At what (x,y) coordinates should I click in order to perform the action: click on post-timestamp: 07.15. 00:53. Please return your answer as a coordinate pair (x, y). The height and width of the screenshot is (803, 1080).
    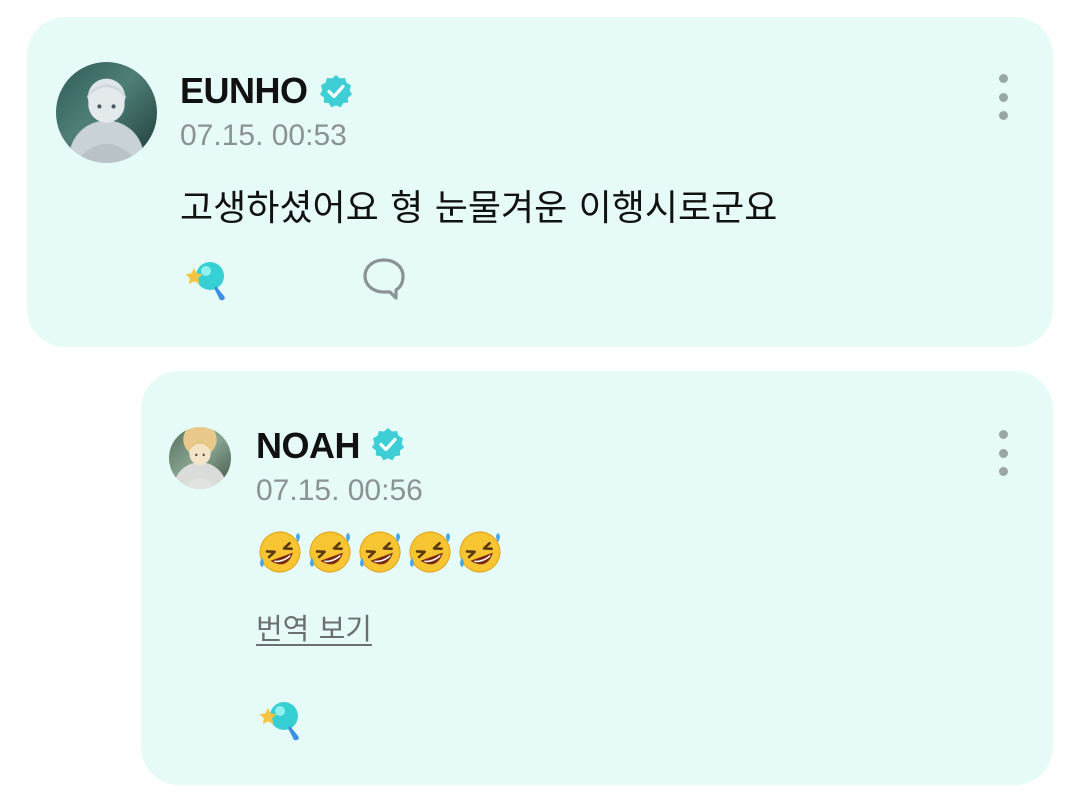
    Looking at the image, I should click on (263, 135).